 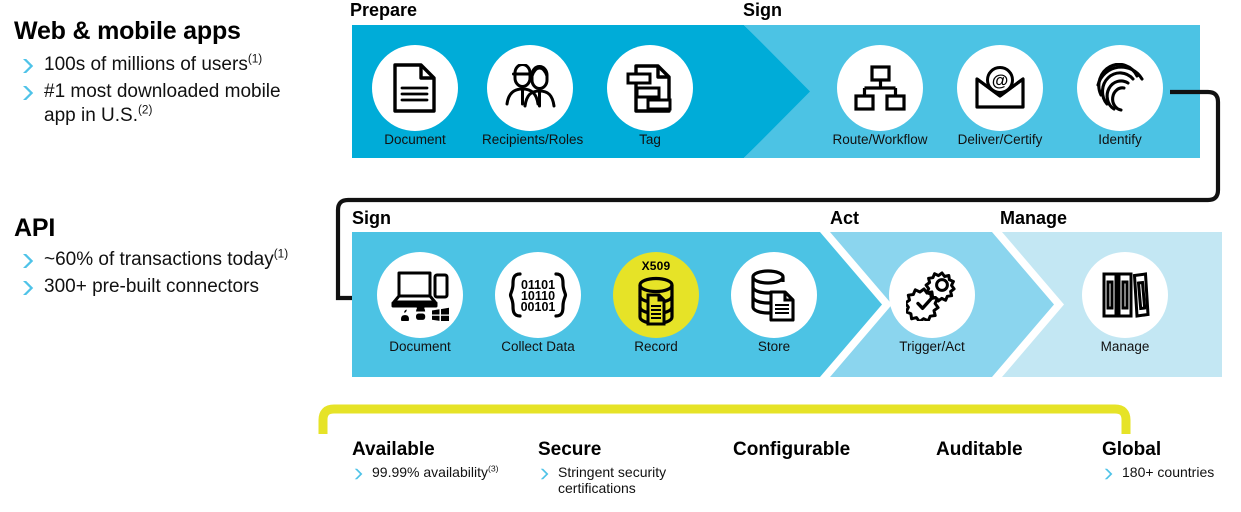 I want to click on list-item-text: #1 most downloaded mobile app in U.S., so click(x=162, y=103).